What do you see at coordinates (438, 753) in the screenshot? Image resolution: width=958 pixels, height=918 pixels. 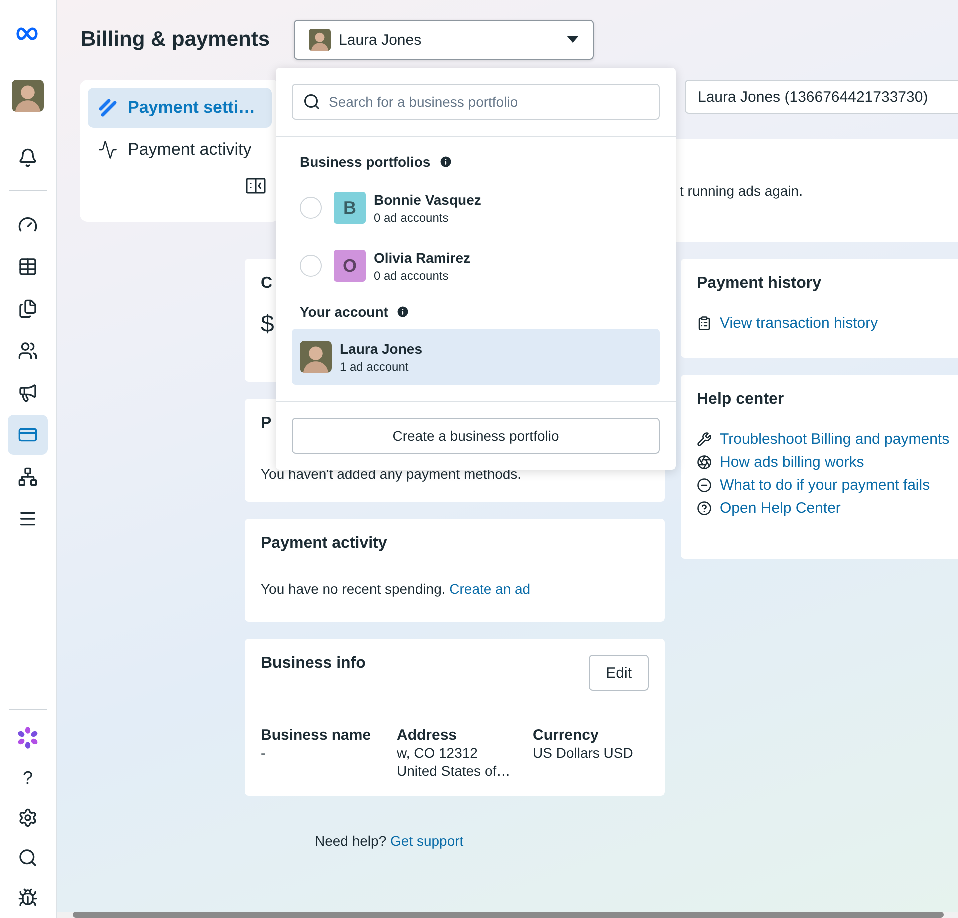 I see `field-value: w, CO 12312` at bounding box center [438, 753].